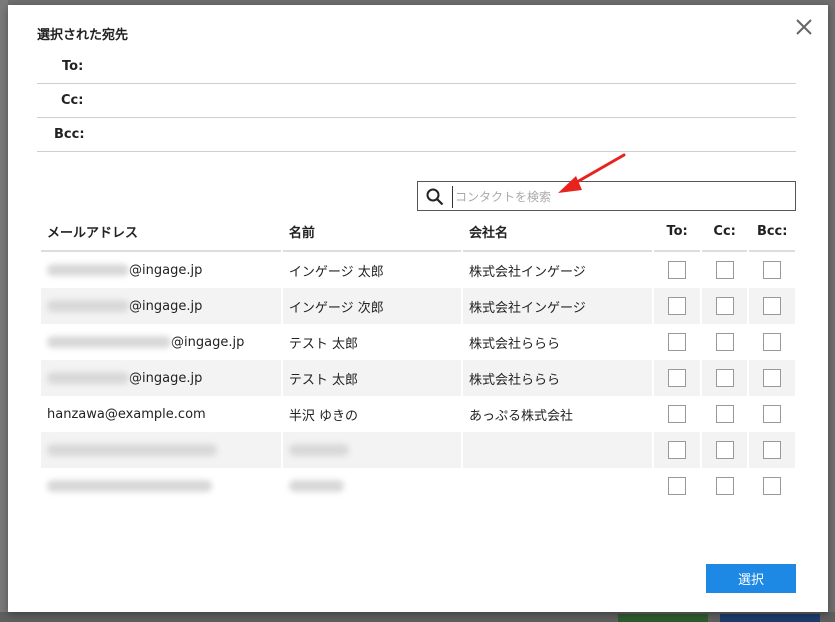 This screenshot has width=835, height=622. I want to click on bcc-column-header: Bcc:, so click(772, 232).